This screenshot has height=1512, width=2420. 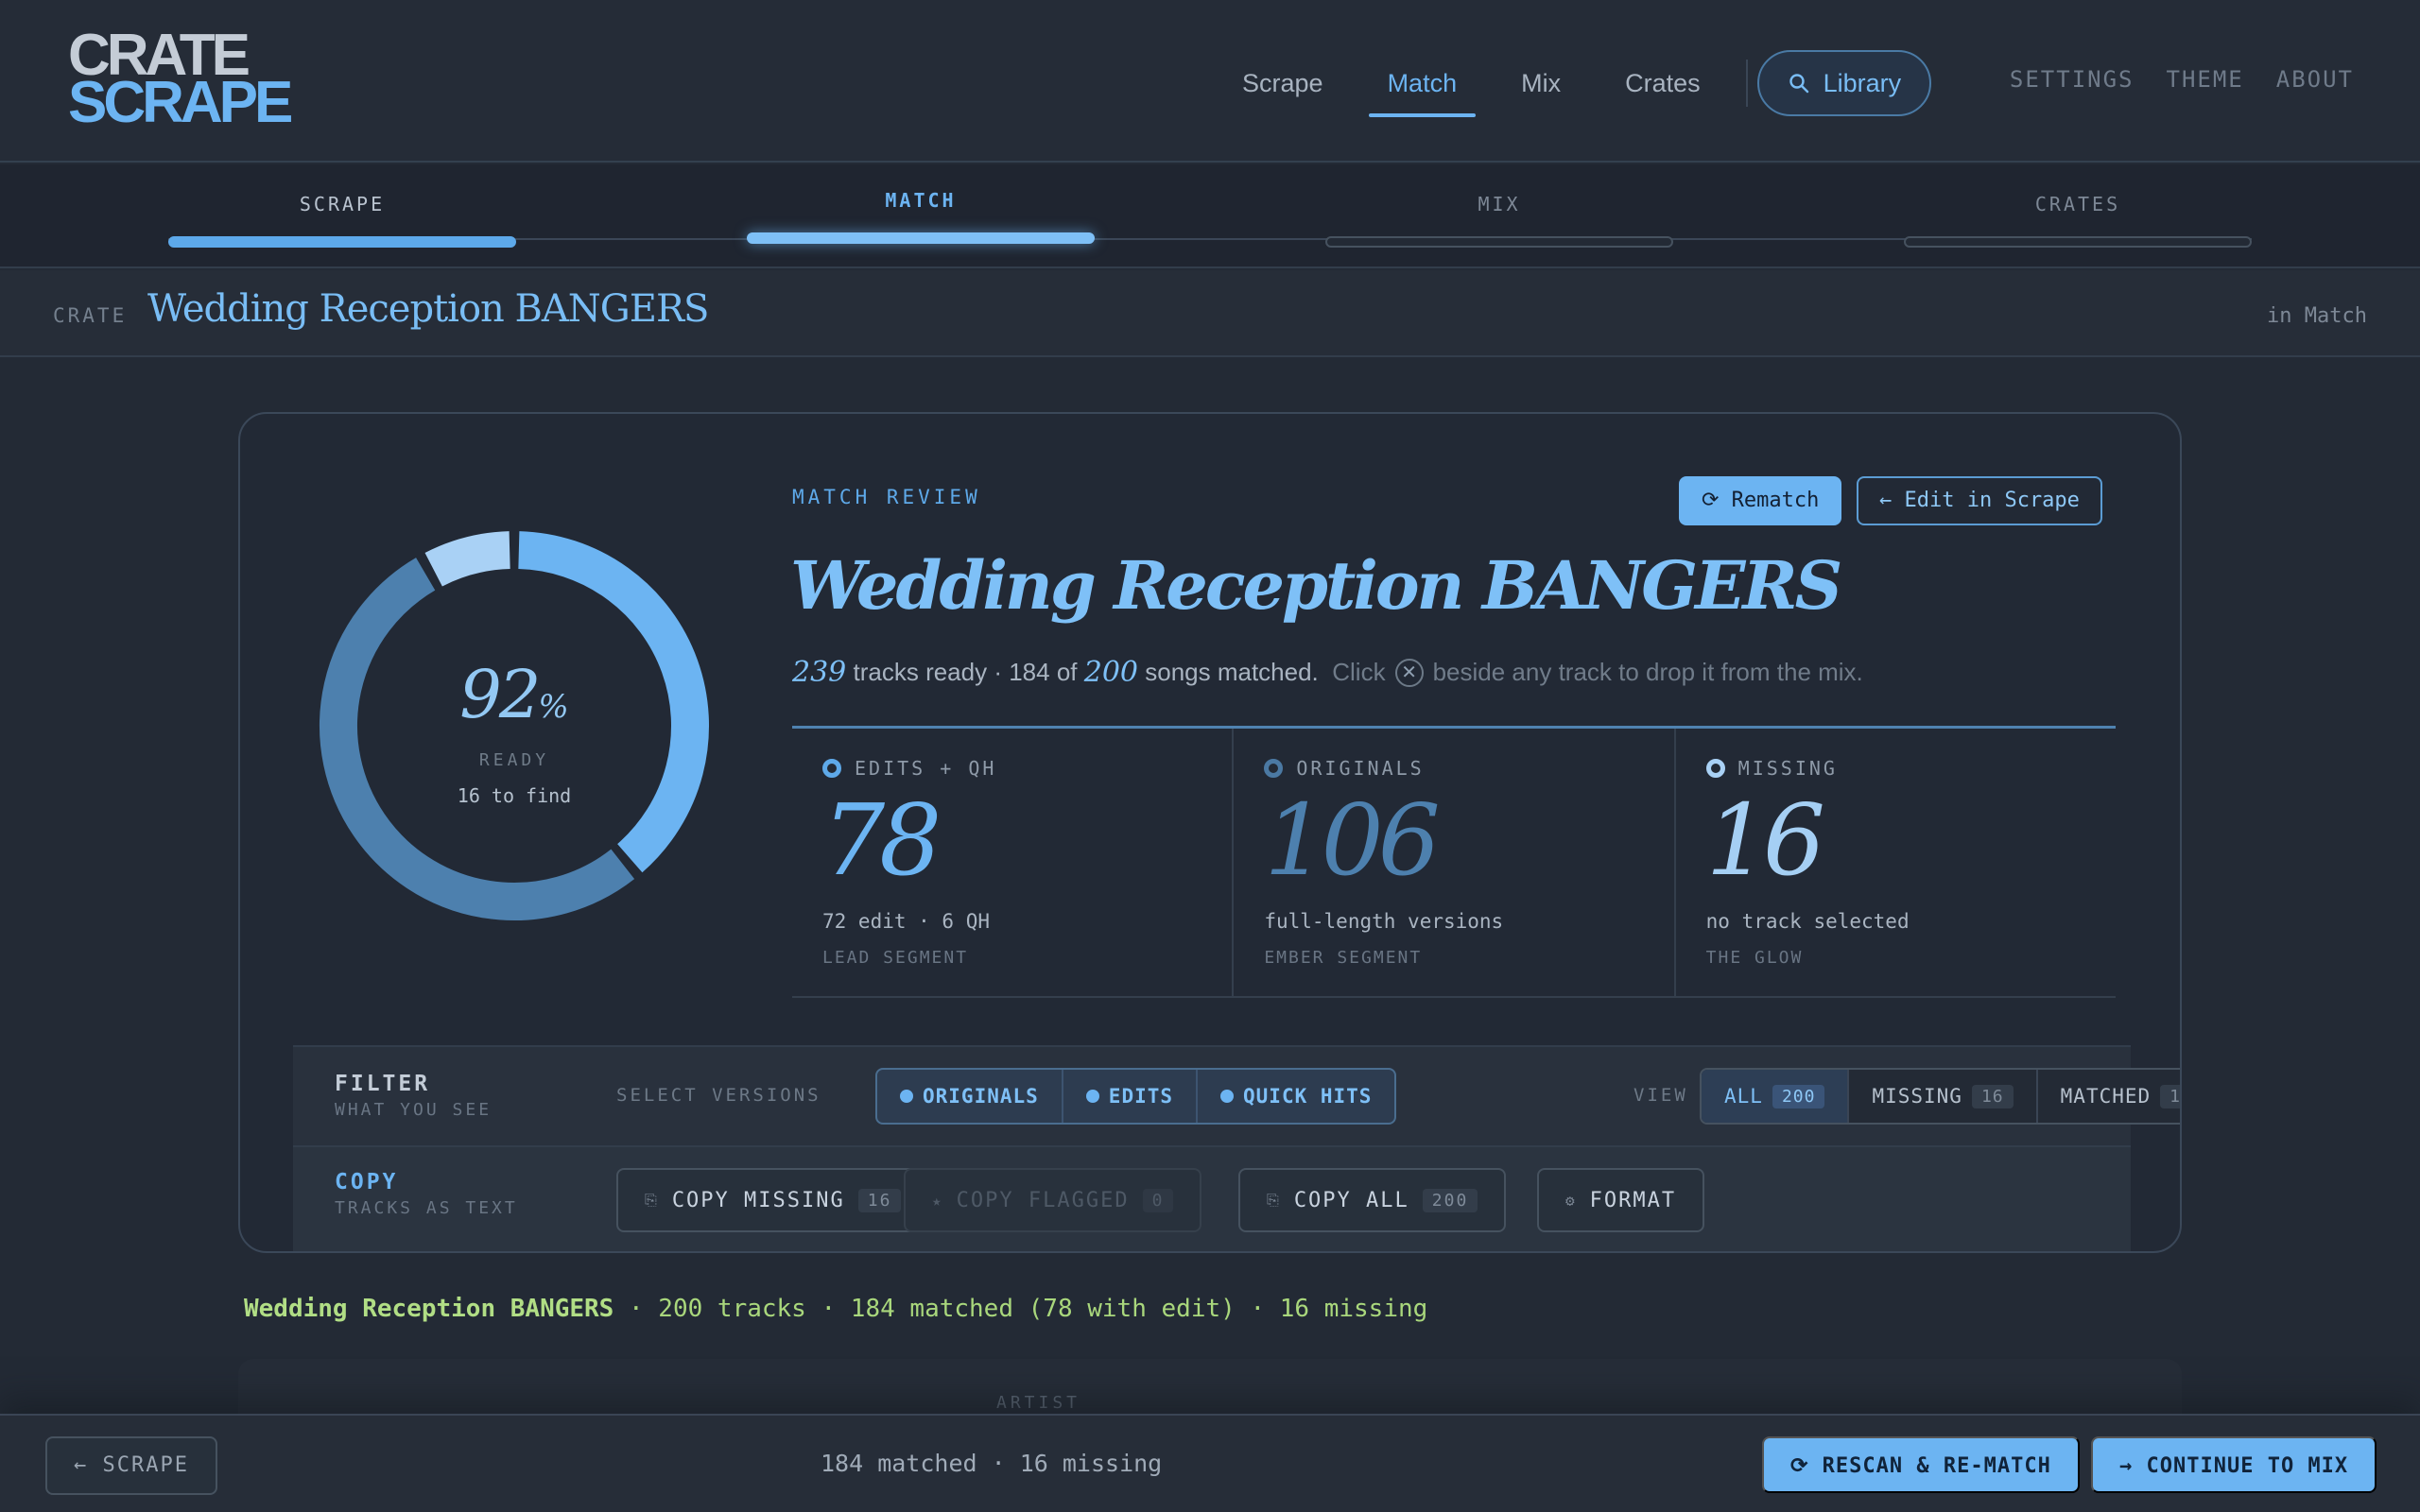 What do you see at coordinates (718, 1095) in the screenshot?
I see `select-versions-label: SELECT VERSIONS` at bounding box center [718, 1095].